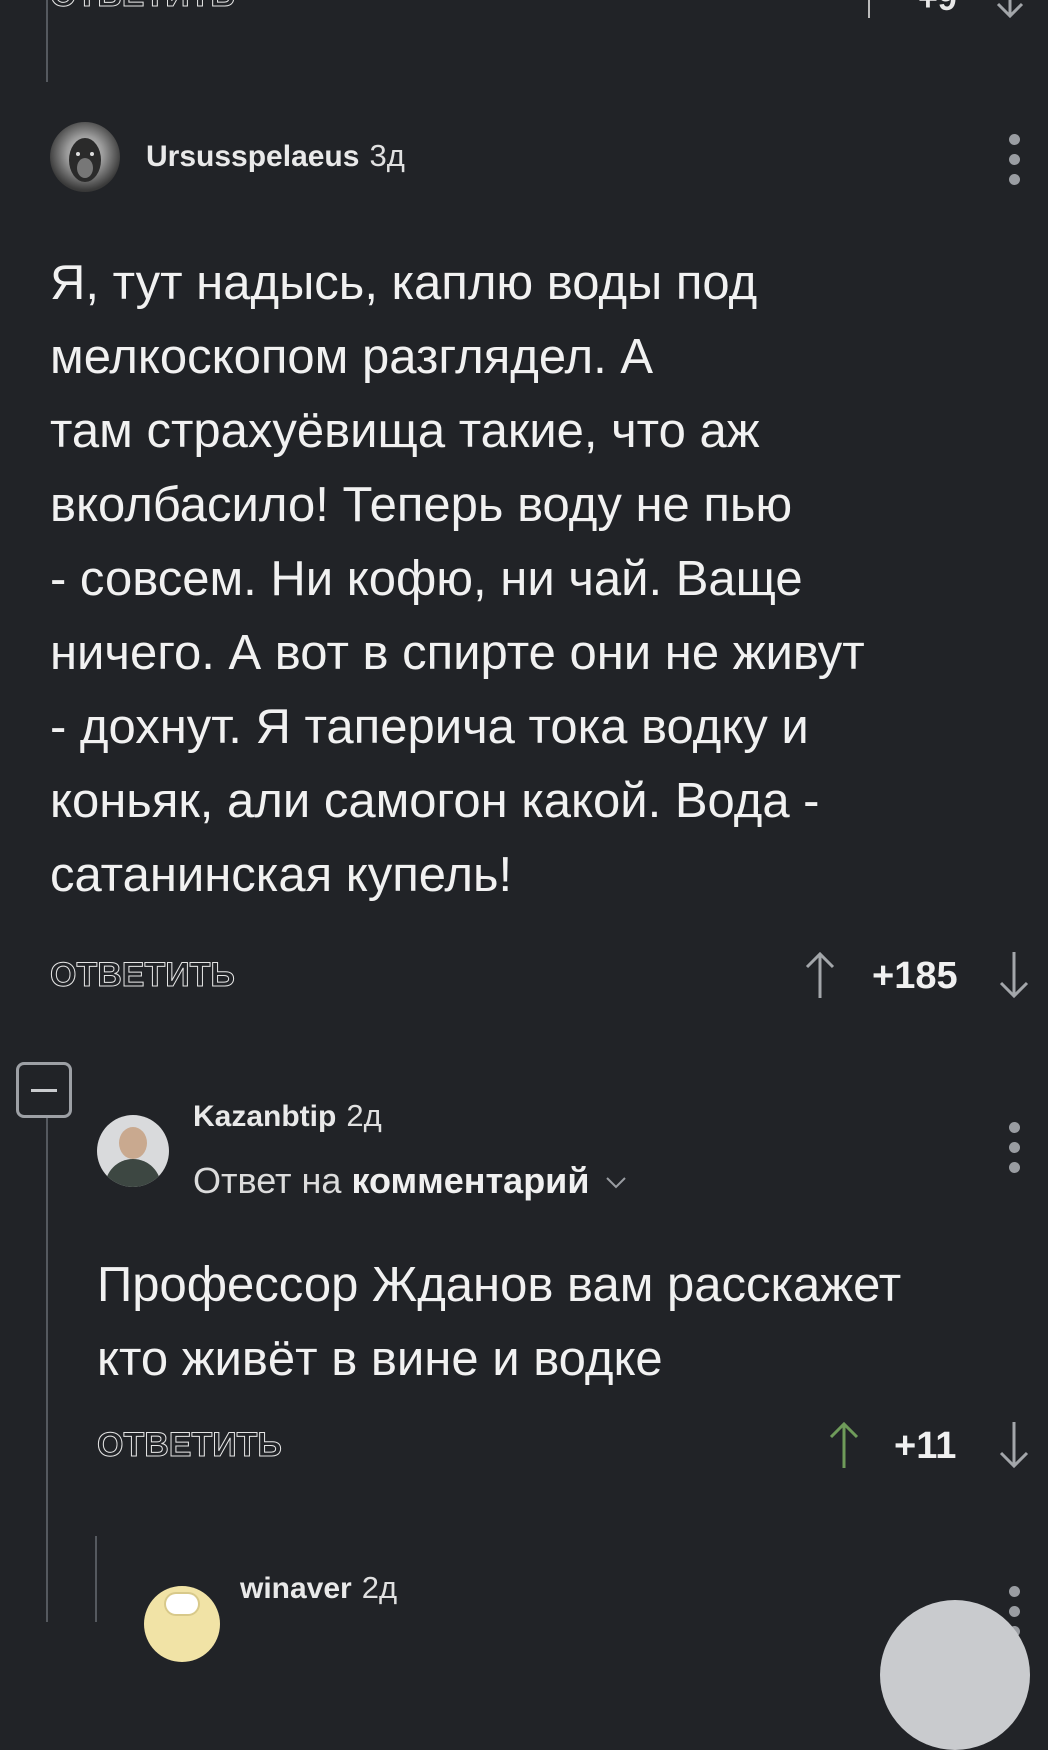  What do you see at coordinates (387, 155) in the screenshot?
I see `comment-time: 3д` at bounding box center [387, 155].